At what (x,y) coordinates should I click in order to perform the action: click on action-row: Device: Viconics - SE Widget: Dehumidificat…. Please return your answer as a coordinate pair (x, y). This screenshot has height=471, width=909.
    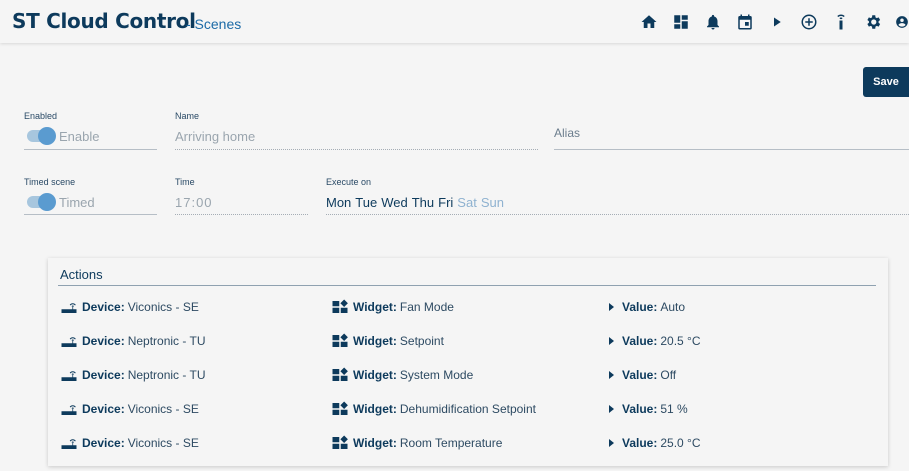
    Looking at the image, I should click on (468, 409).